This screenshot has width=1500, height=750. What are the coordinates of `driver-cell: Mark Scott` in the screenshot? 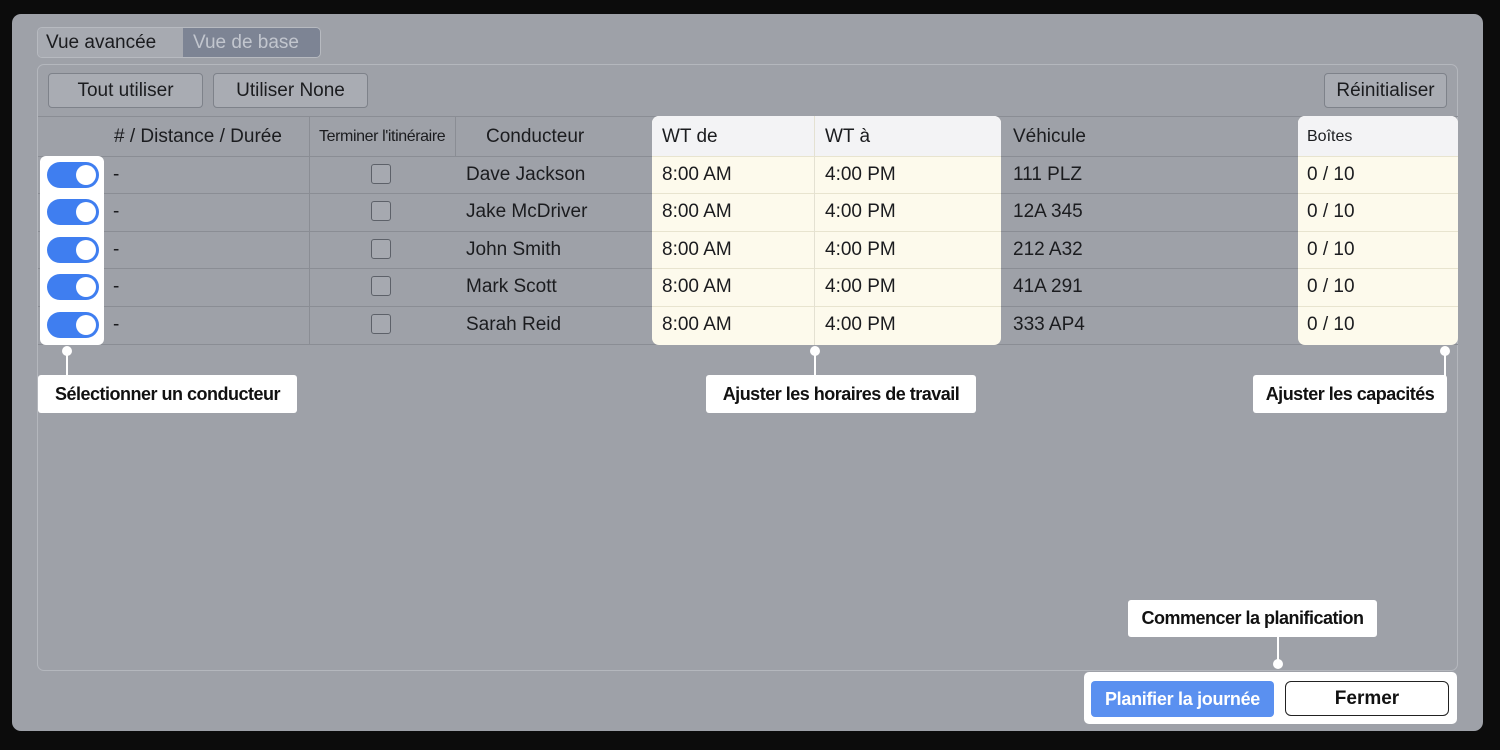 It's located at (511, 286).